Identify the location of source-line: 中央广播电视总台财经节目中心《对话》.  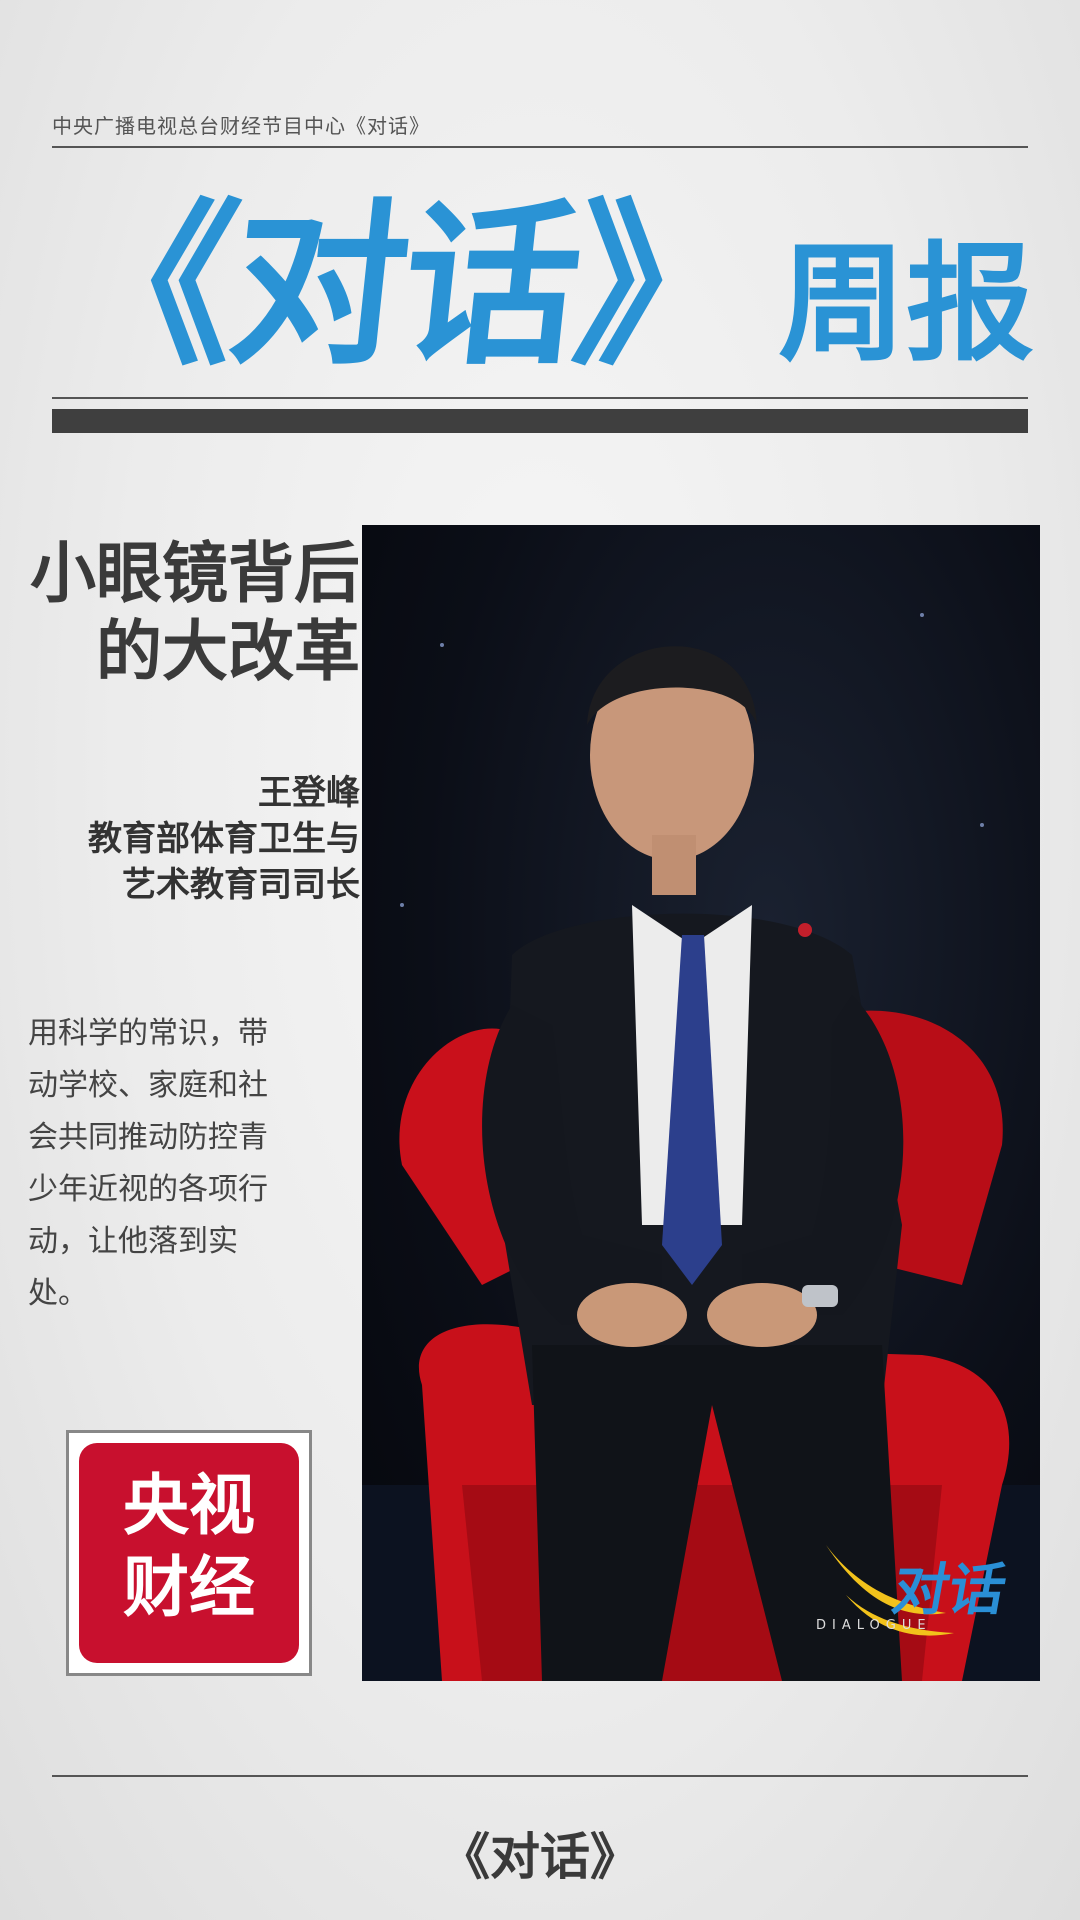
(241, 126).